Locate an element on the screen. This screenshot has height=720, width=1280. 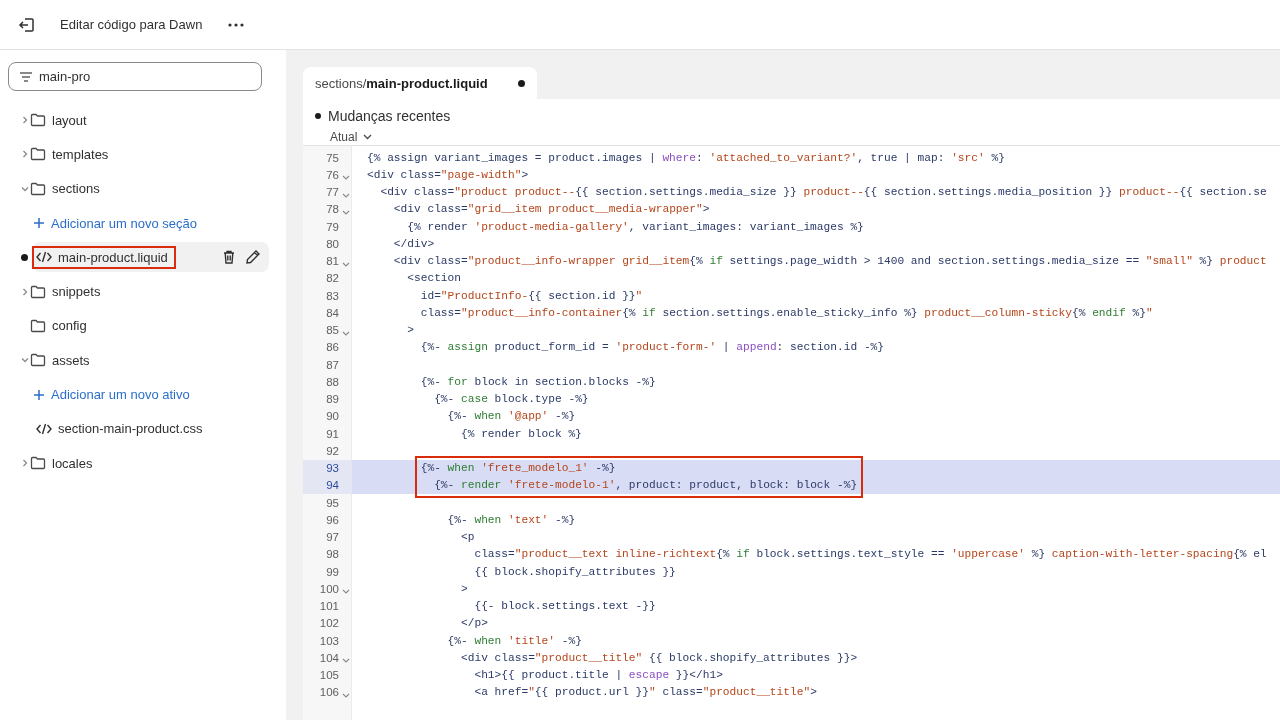
delete-button is located at coordinates (229, 257).